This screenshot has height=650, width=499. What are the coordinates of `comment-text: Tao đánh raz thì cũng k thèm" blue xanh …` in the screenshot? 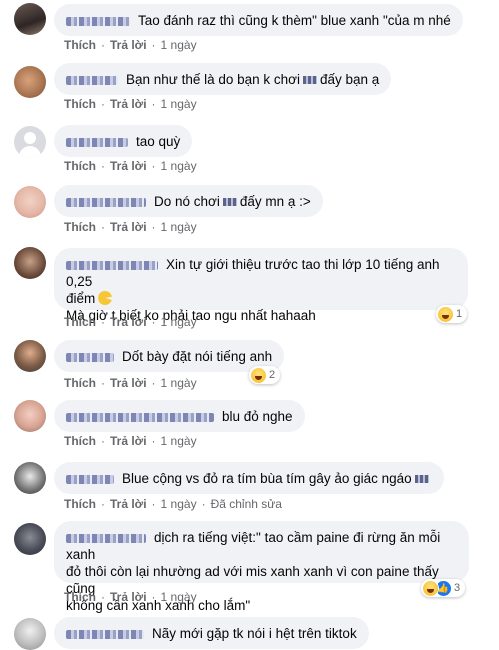 It's located at (294, 20).